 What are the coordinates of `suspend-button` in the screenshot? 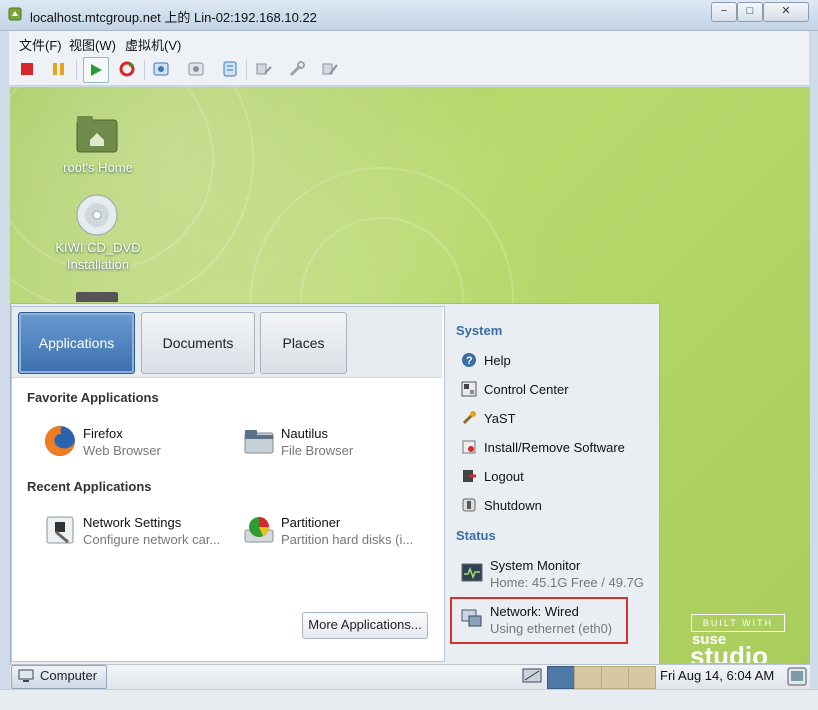 It's located at (59, 69).